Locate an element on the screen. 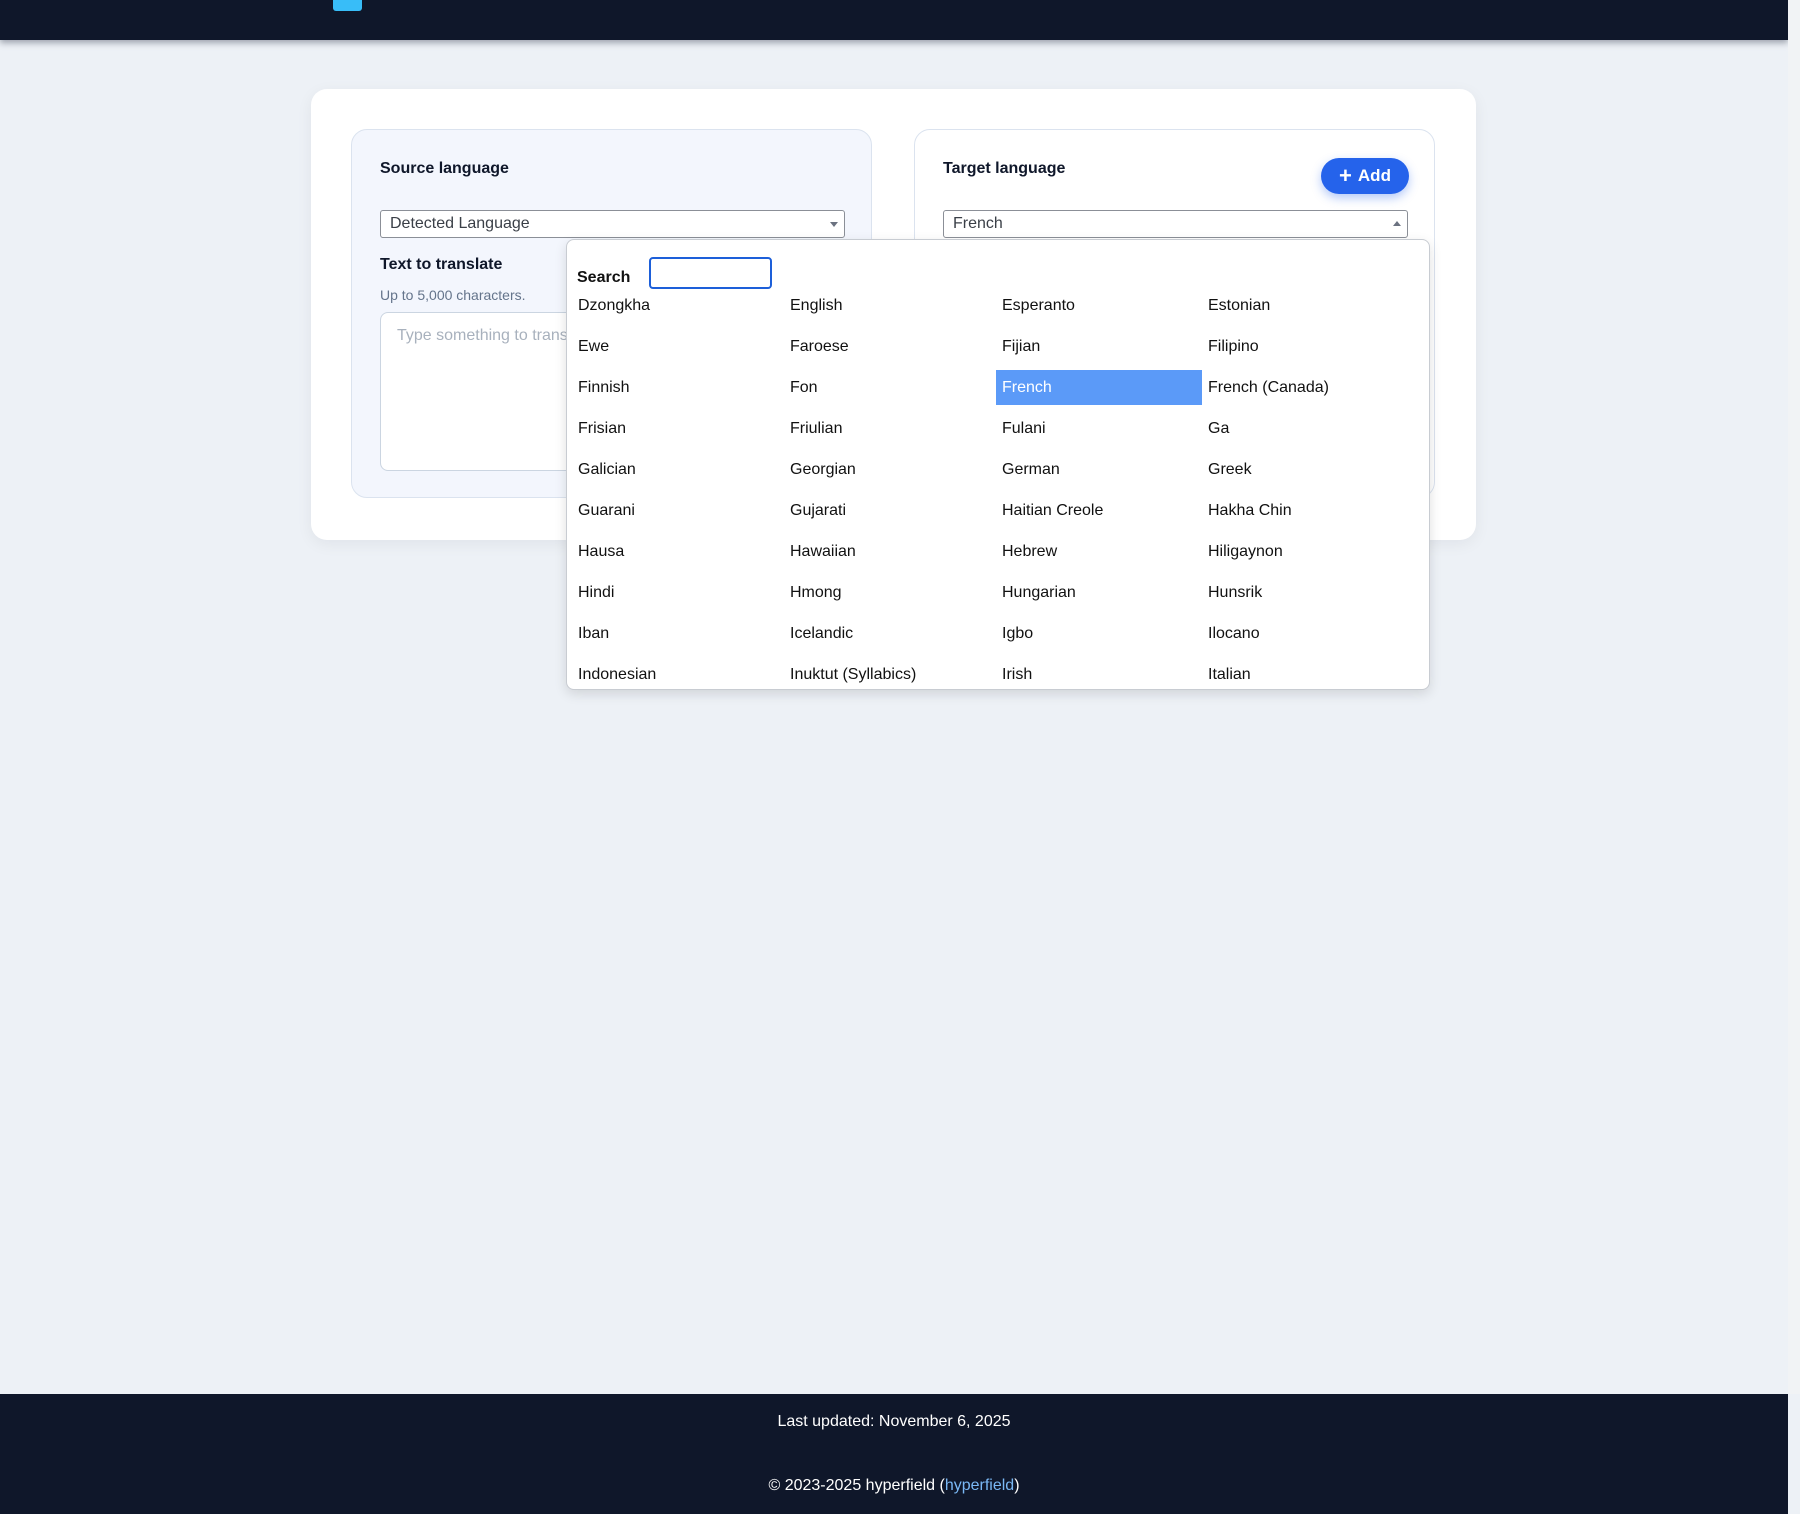  language-option: Inuktut (Syllabics) is located at coordinates (890, 673).